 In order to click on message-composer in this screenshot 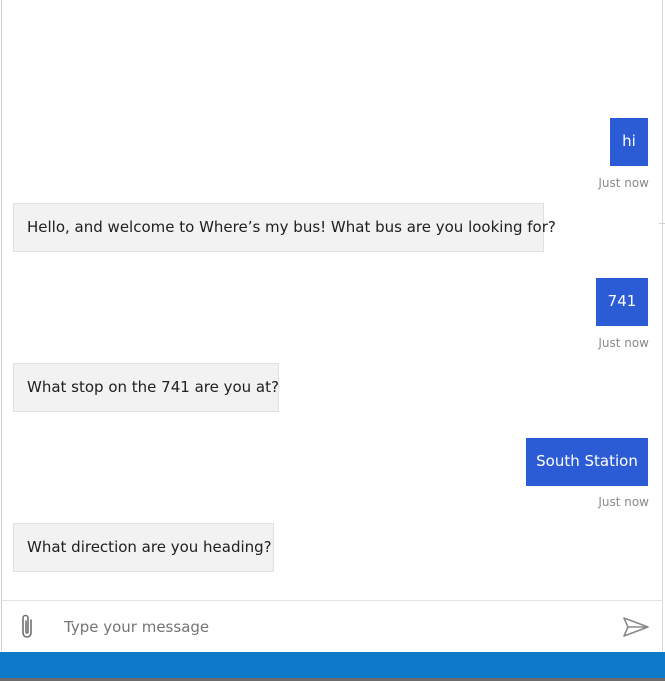, I will do `click(332, 626)`.